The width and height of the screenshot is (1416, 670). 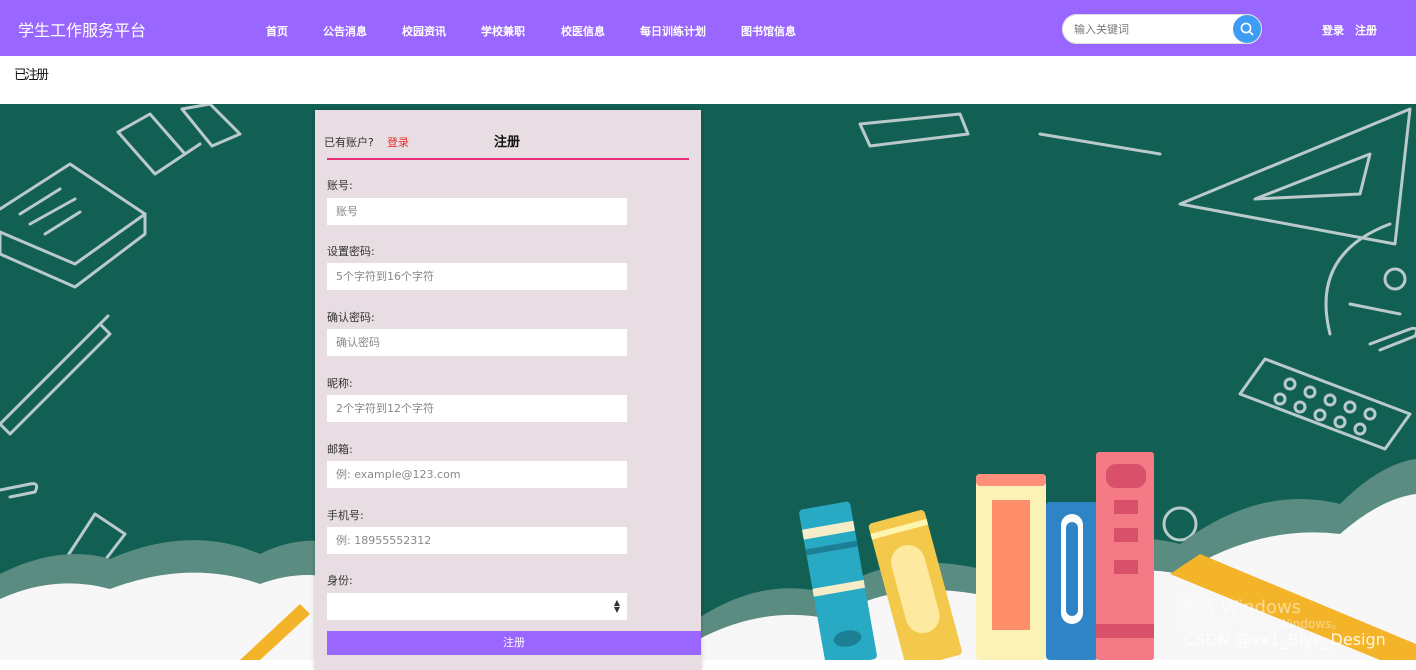 What do you see at coordinates (1366, 30) in the screenshot?
I see `register-link: 注册` at bounding box center [1366, 30].